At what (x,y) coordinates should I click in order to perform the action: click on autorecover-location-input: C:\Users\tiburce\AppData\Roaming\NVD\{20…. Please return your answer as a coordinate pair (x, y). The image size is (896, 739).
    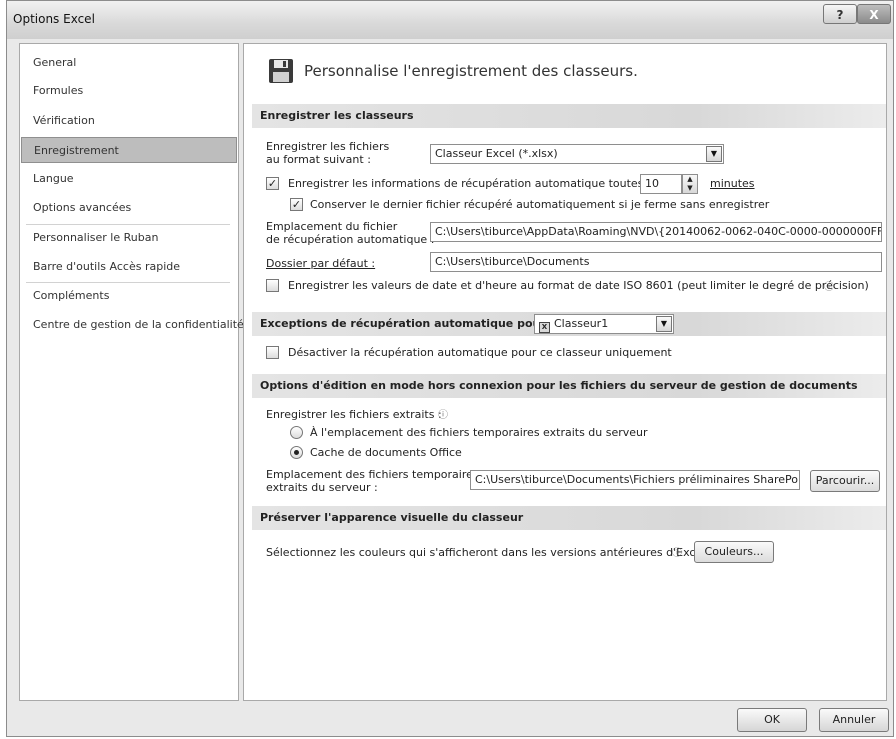
    Looking at the image, I should click on (656, 232).